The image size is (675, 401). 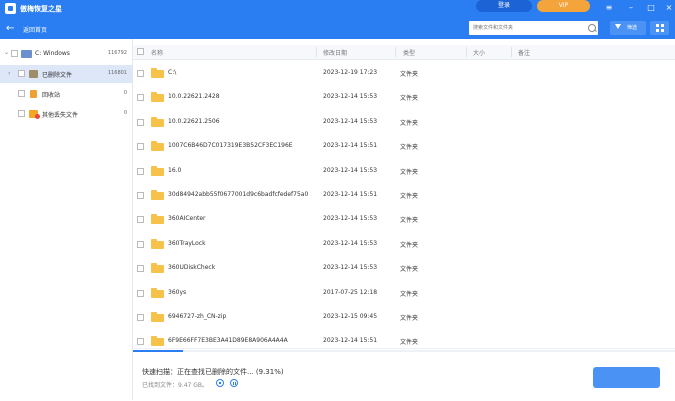 I want to click on found-size-text: 已找到文件：9.47 GB。, so click(x=175, y=385).